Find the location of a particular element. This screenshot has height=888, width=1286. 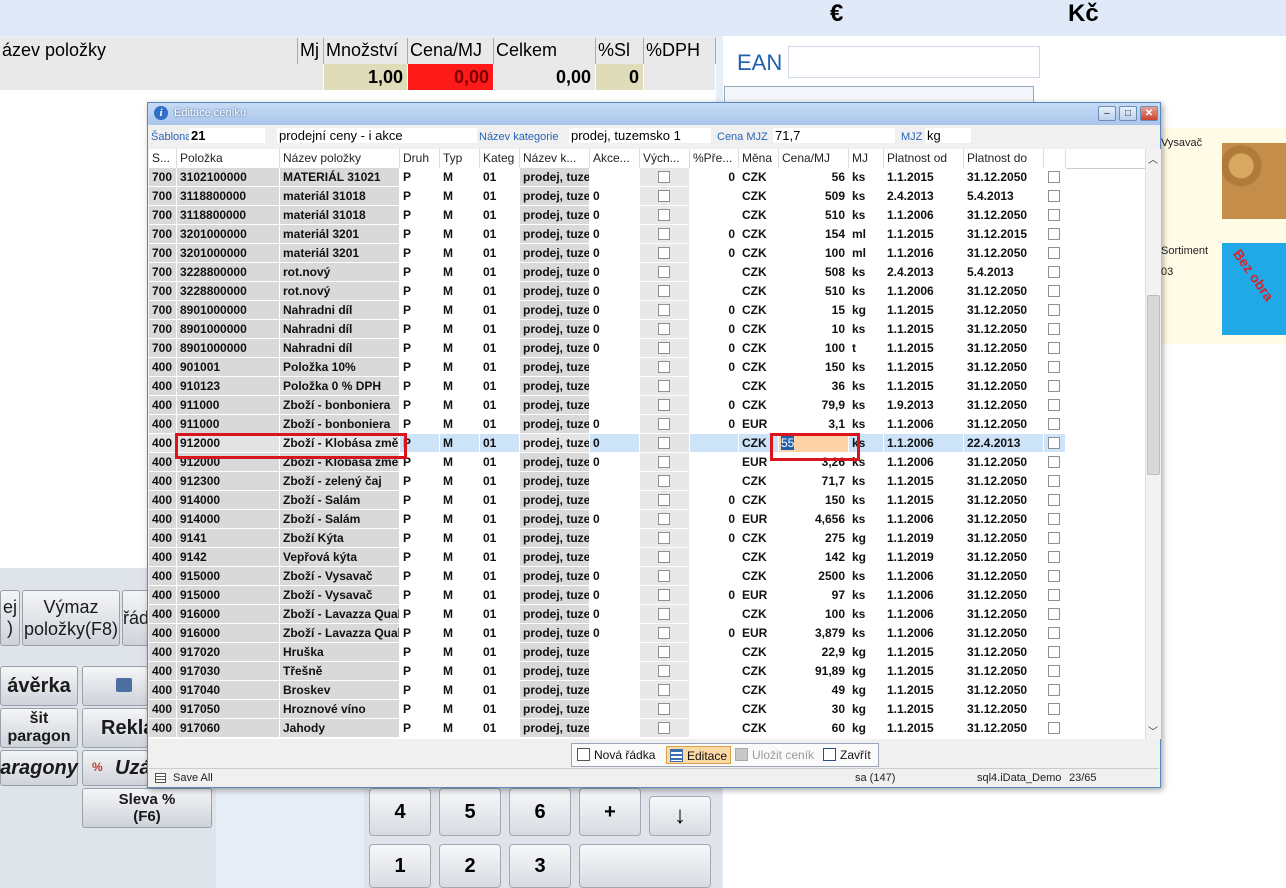

col-cena-cell: 71,7 is located at coordinates (814, 481).